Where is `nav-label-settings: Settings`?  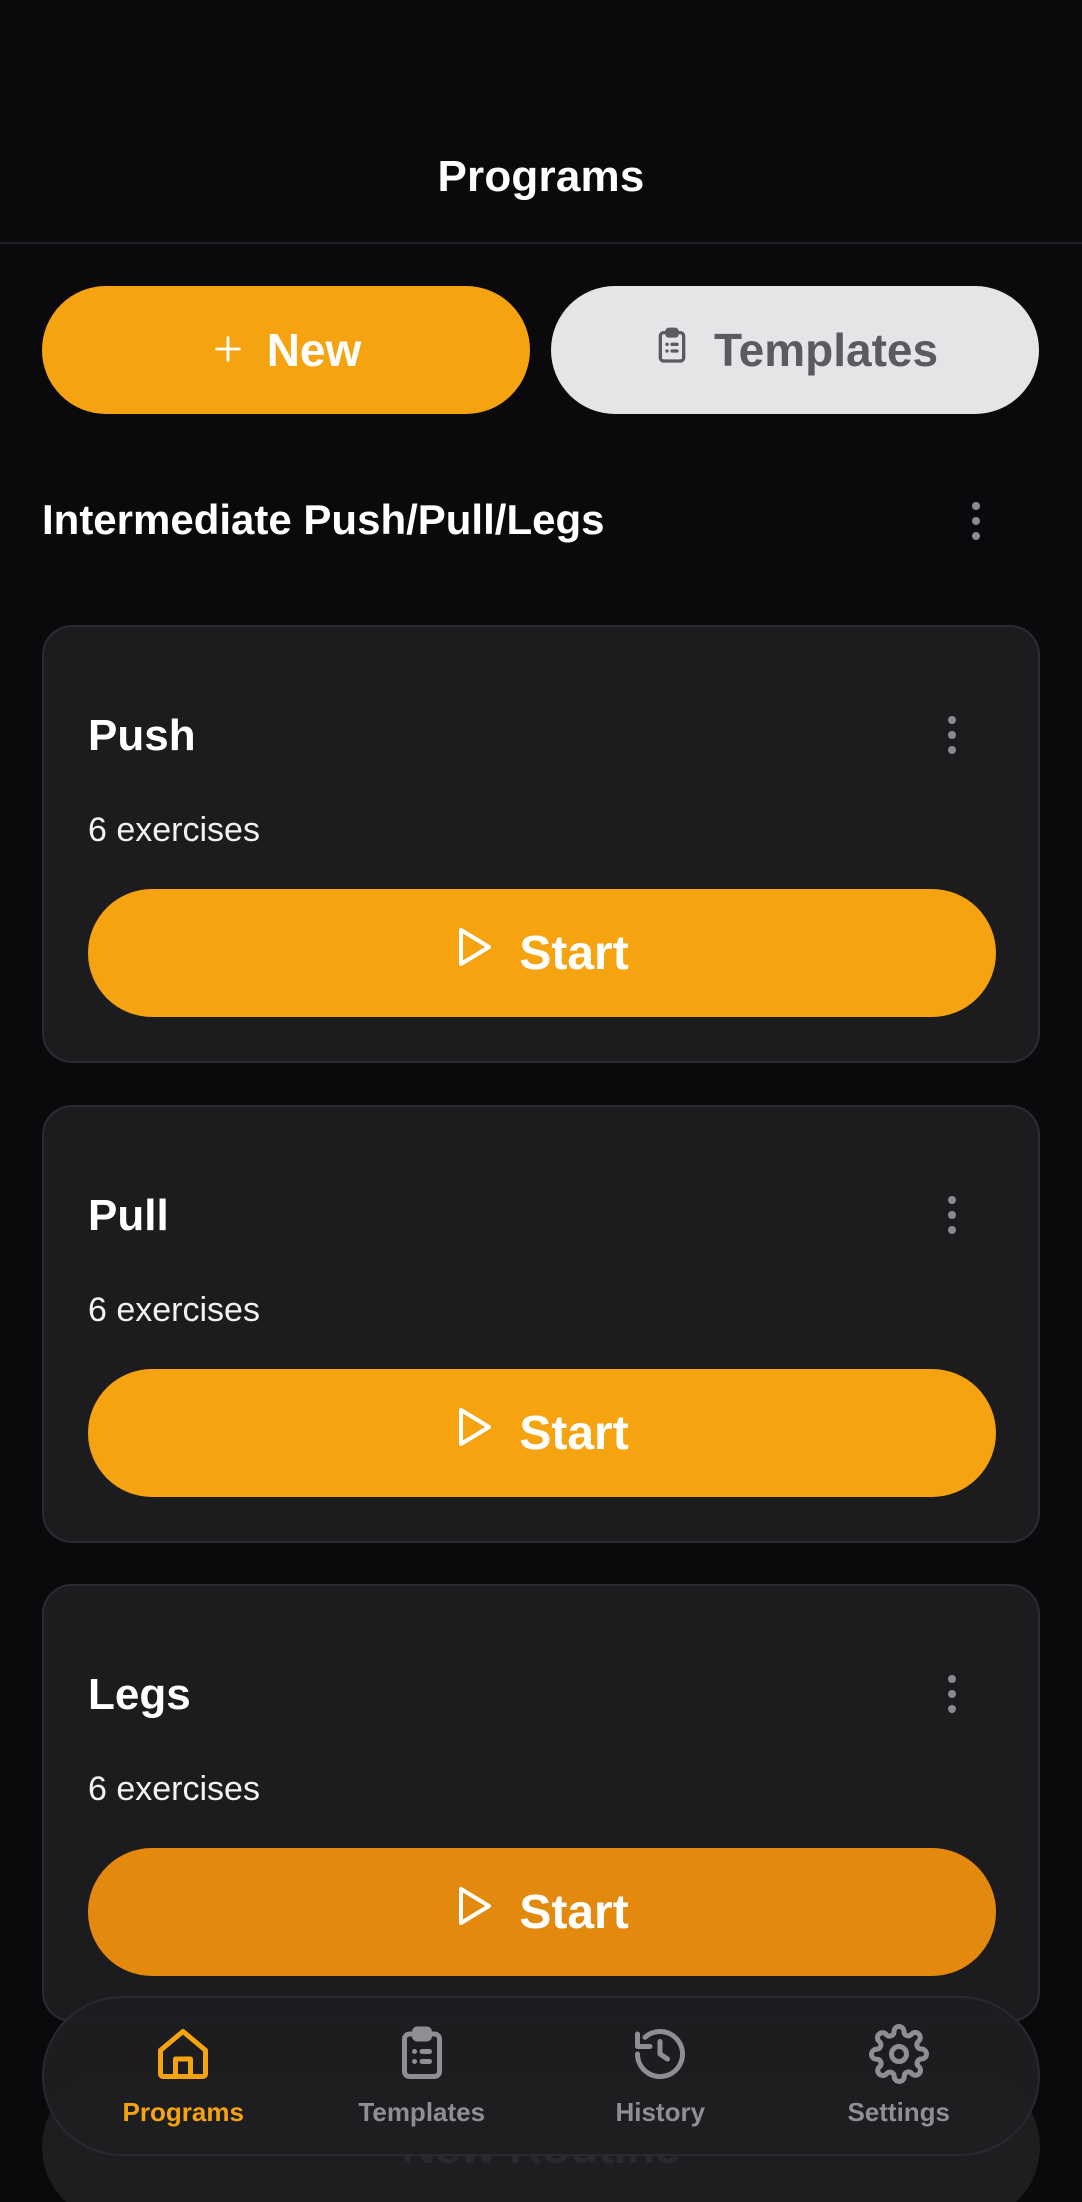 nav-label-settings: Settings is located at coordinates (899, 2112).